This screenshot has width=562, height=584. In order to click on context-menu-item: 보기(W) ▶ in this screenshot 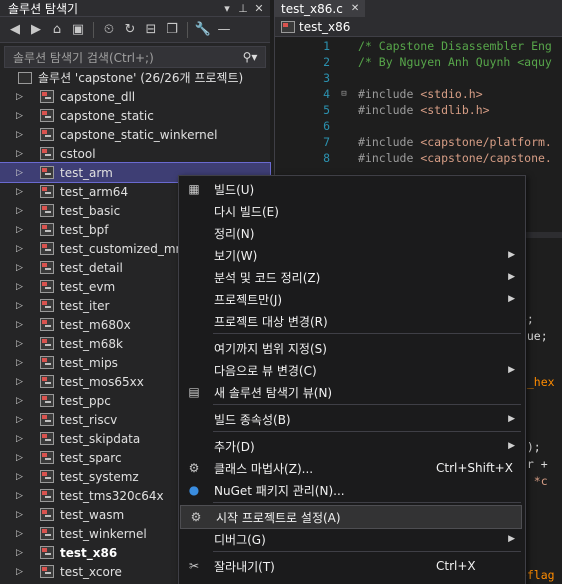, I will do `click(352, 255)`.